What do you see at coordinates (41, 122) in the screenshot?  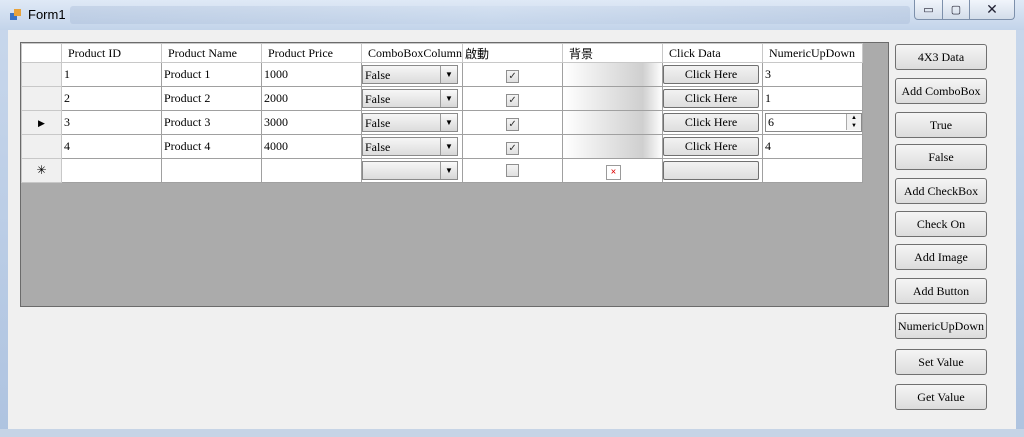 I see `row-header: ▶` at bounding box center [41, 122].